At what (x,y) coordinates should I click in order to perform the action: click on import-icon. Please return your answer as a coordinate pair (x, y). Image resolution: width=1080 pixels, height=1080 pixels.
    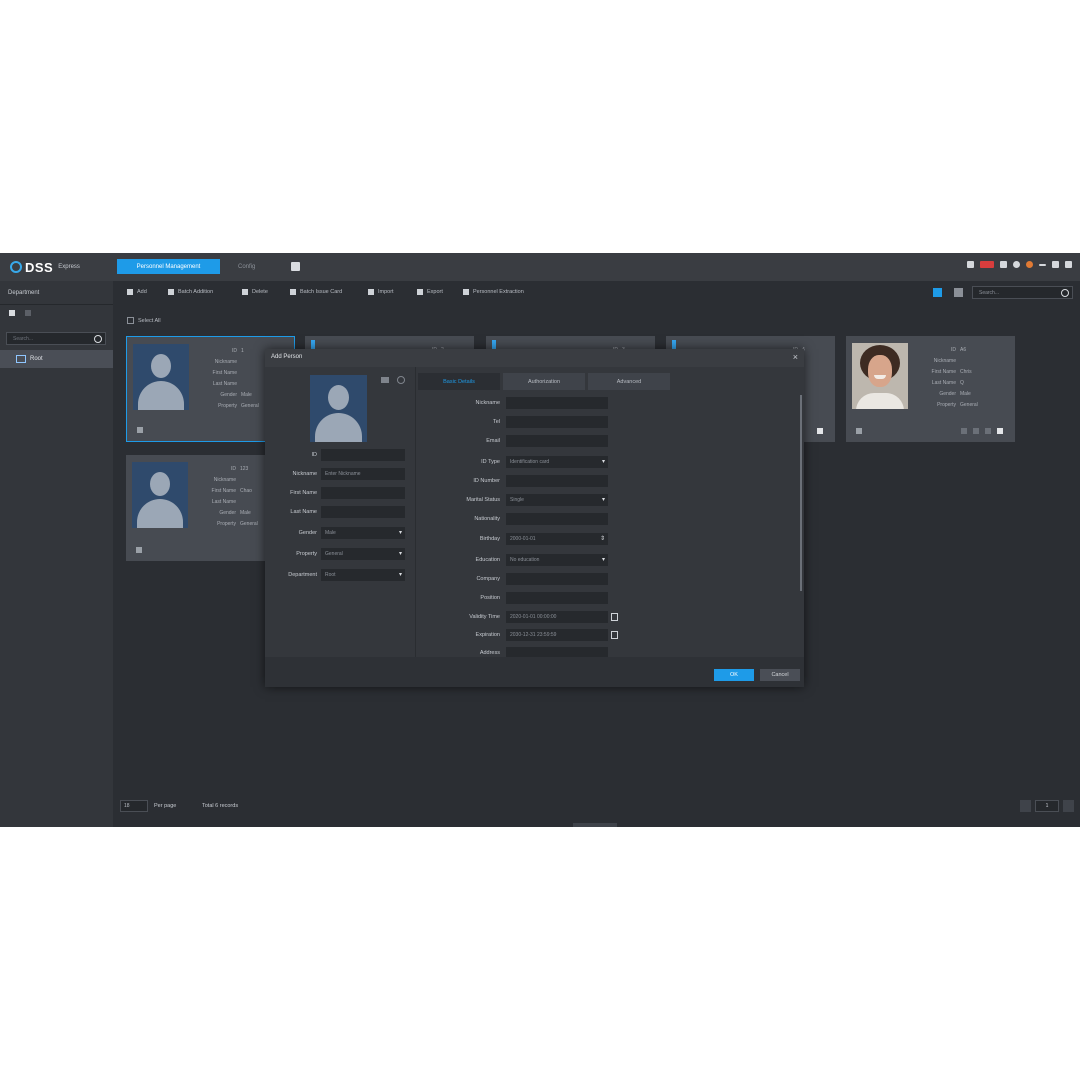
    Looking at the image, I should click on (371, 292).